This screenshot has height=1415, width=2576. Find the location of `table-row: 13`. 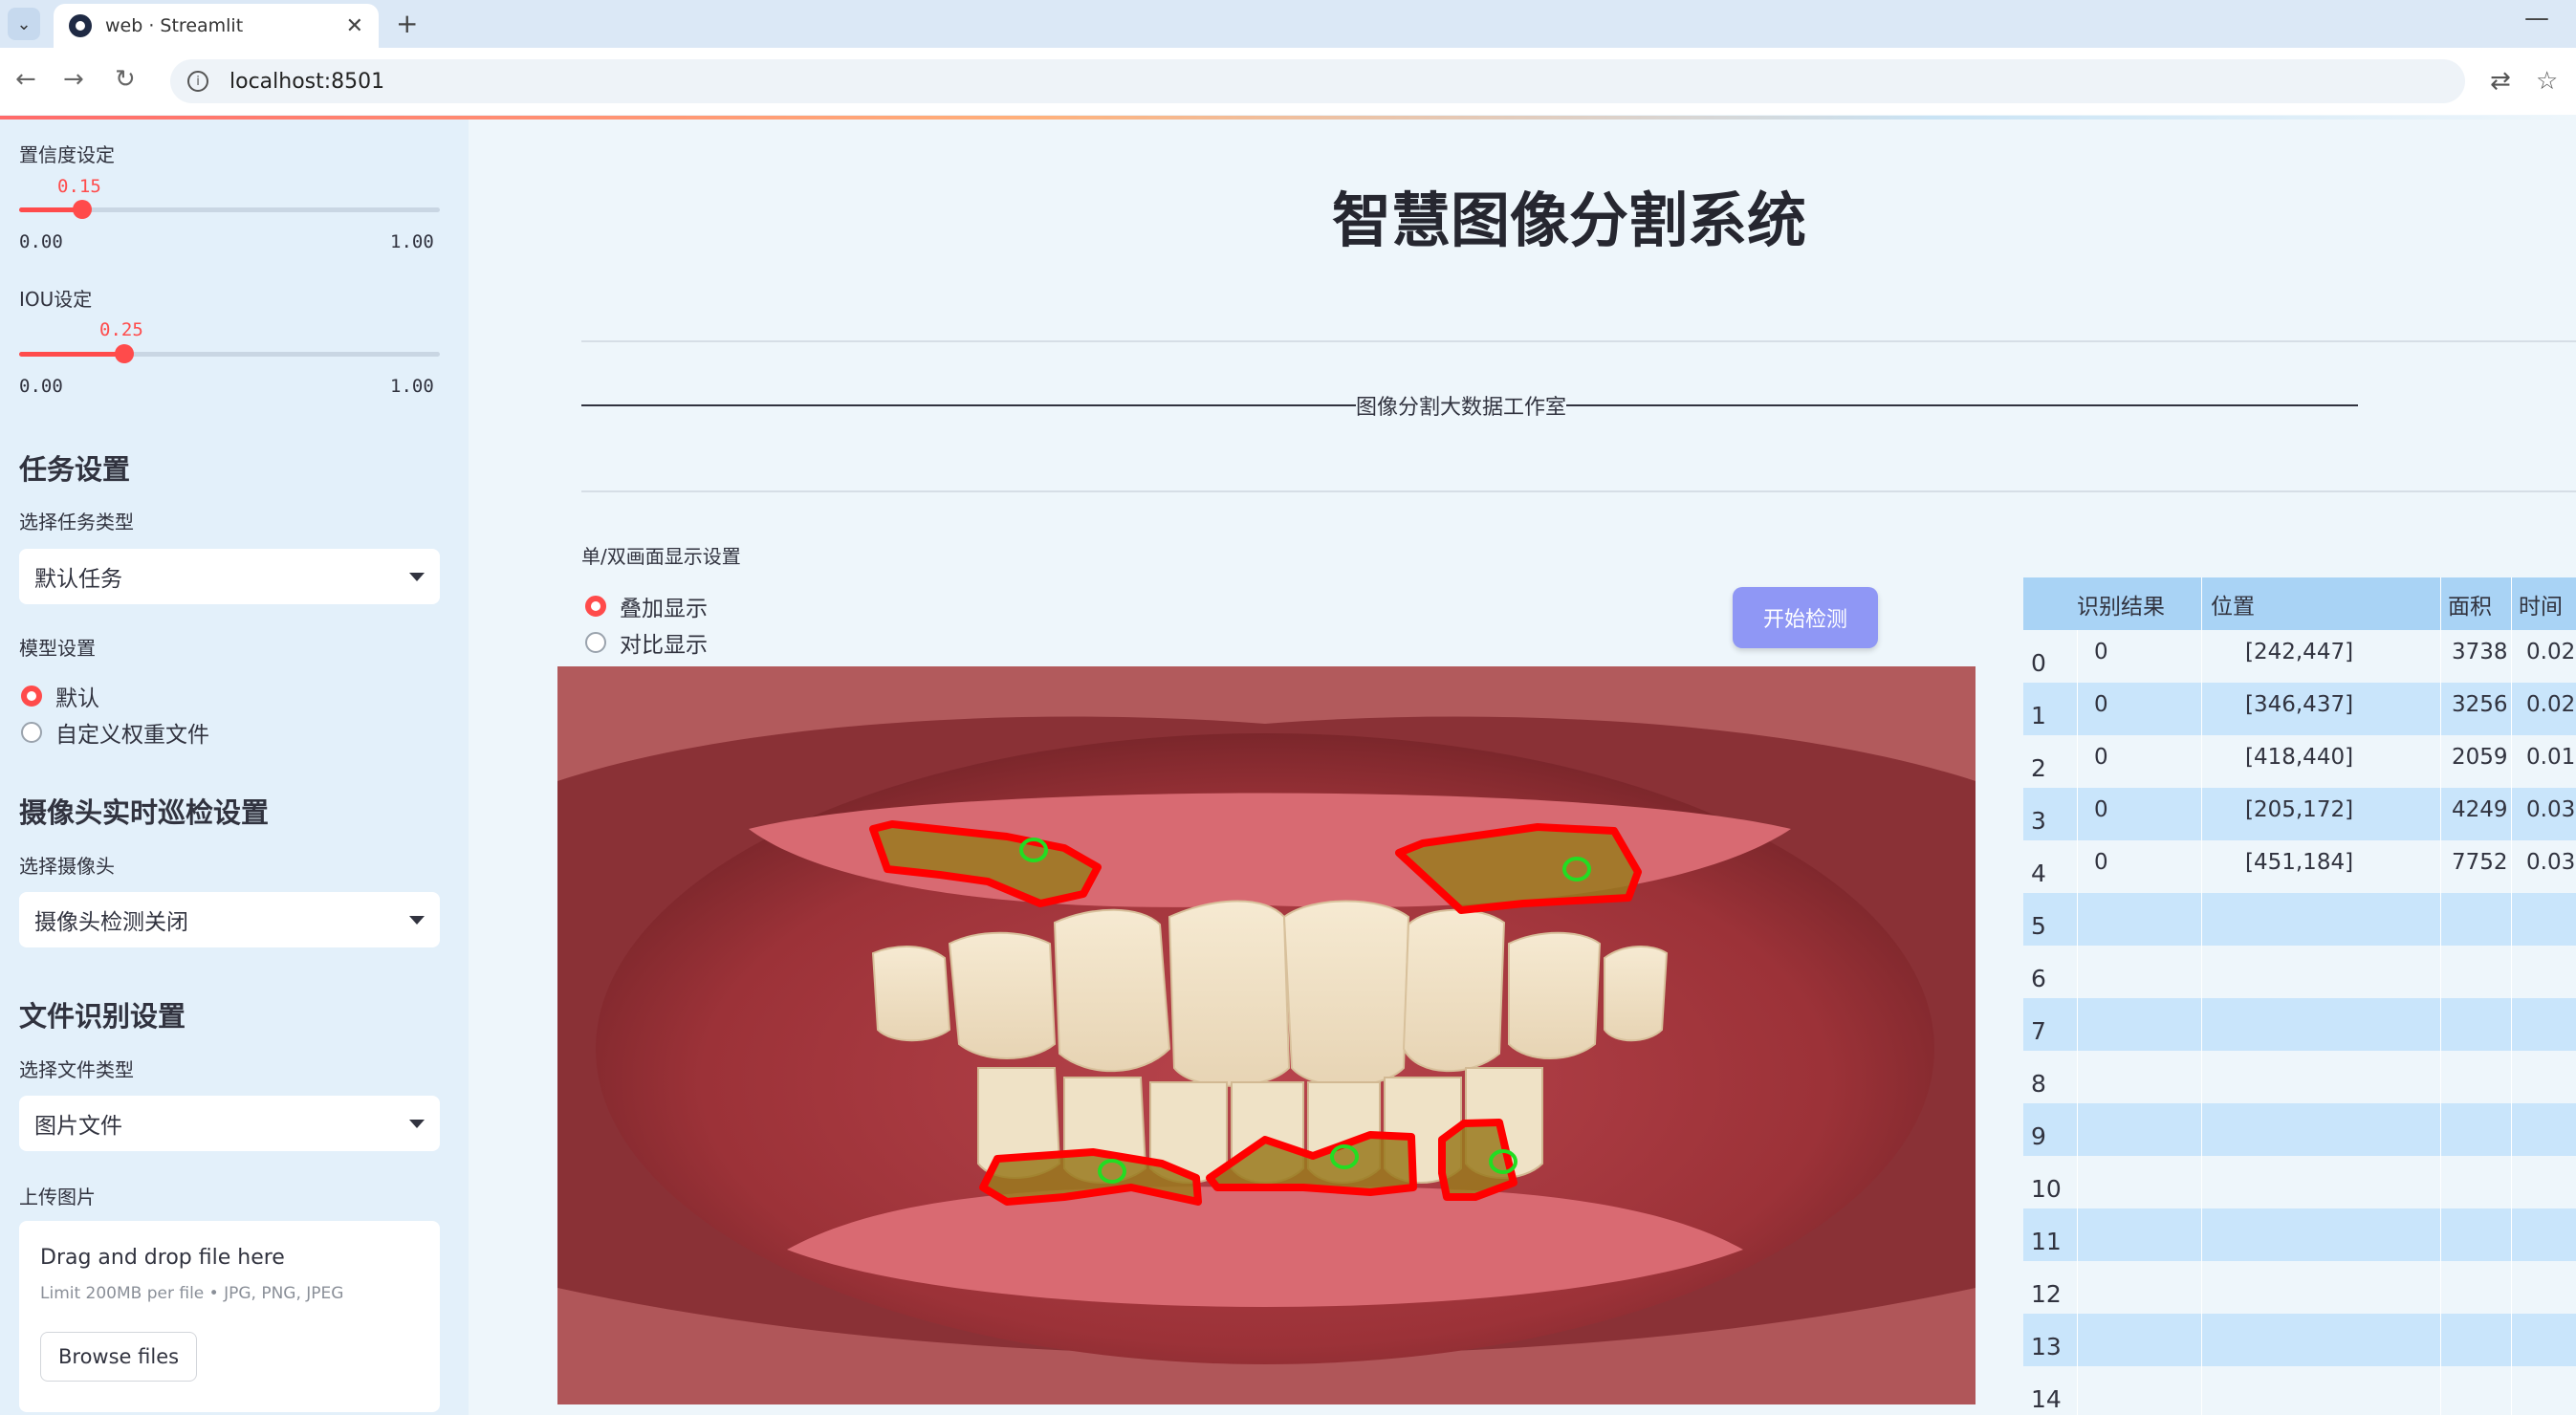

table-row: 13 is located at coordinates (2299, 1340).